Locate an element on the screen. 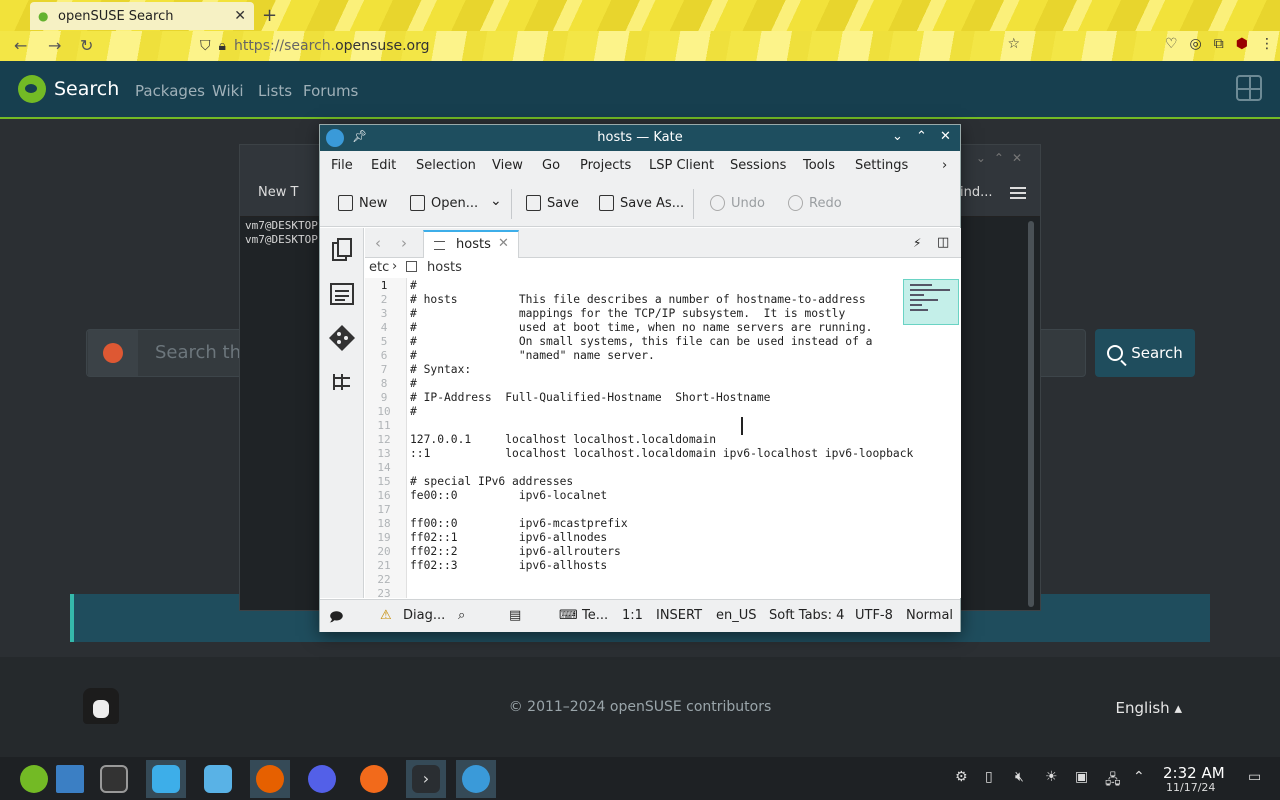  maximize-icon: ⌃ is located at coordinates (921, 136).